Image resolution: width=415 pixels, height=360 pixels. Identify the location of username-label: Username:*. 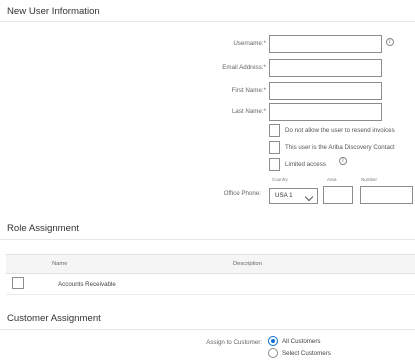
(249, 43).